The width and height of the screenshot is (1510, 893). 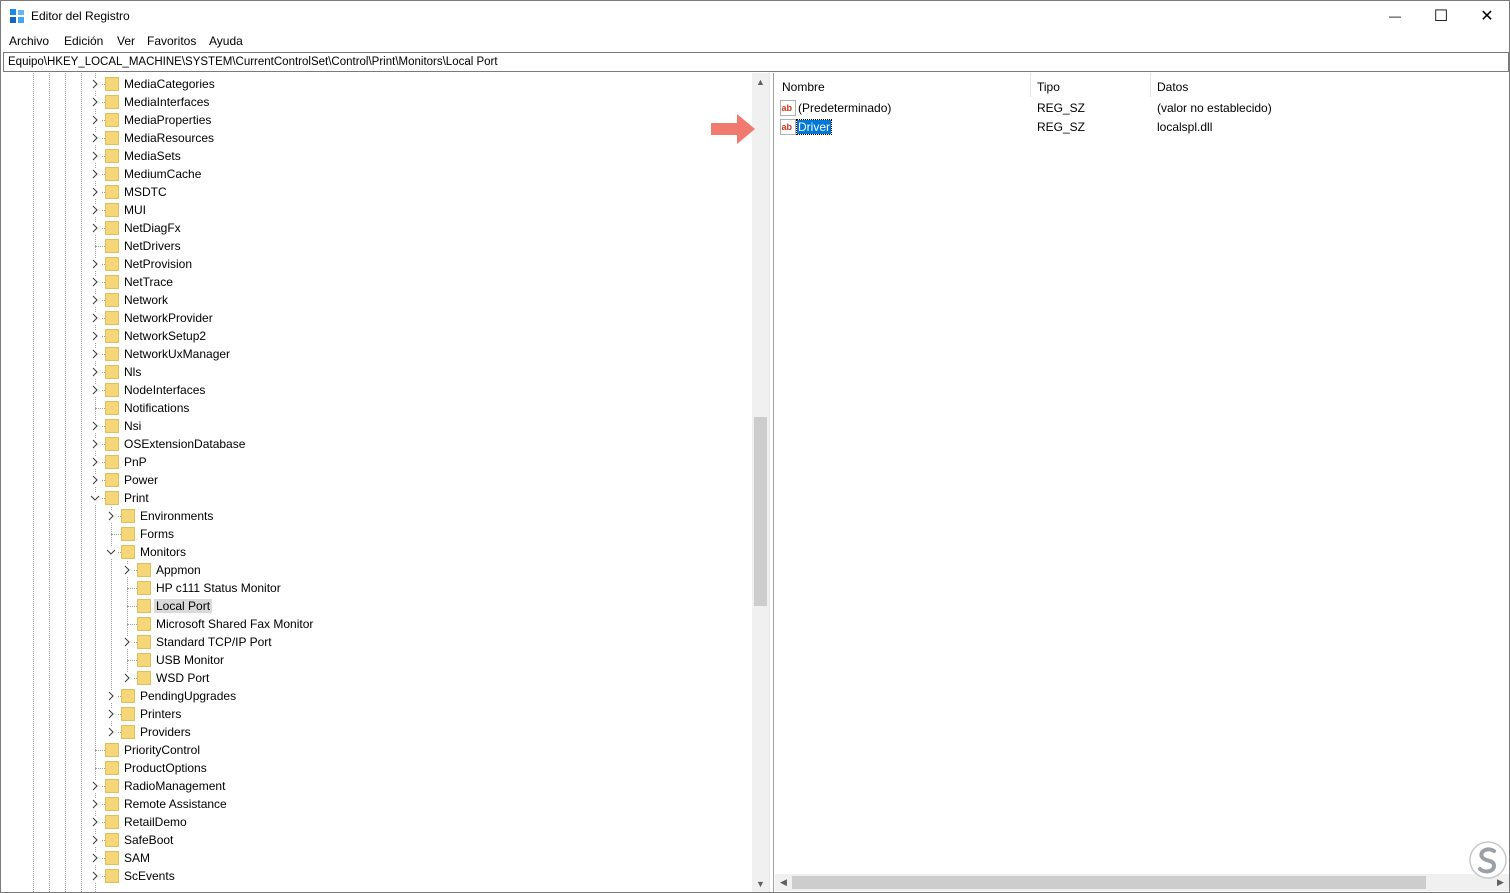 I want to click on tree-node: MUI, so click(x=377, y=210).